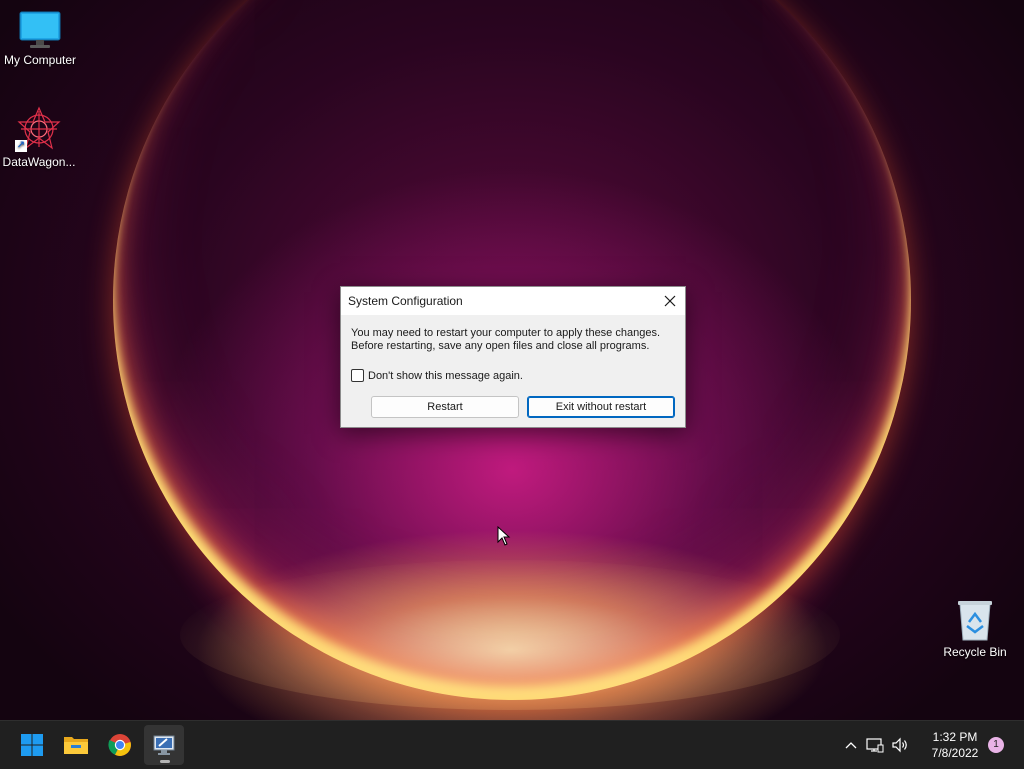 This screenshot has height=769, width=1024. I want to click on msconfig-icon, so click(164, 745).